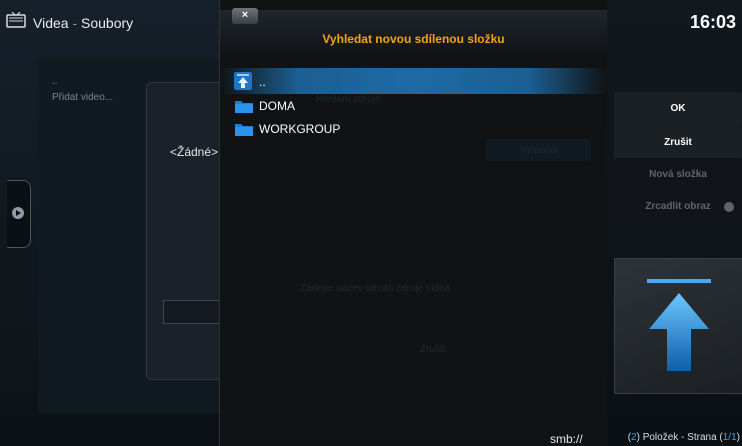 Image resolution: width=742 pixels, height=446 pixels. I want to click on folder-up-icon, so click(243, 81).